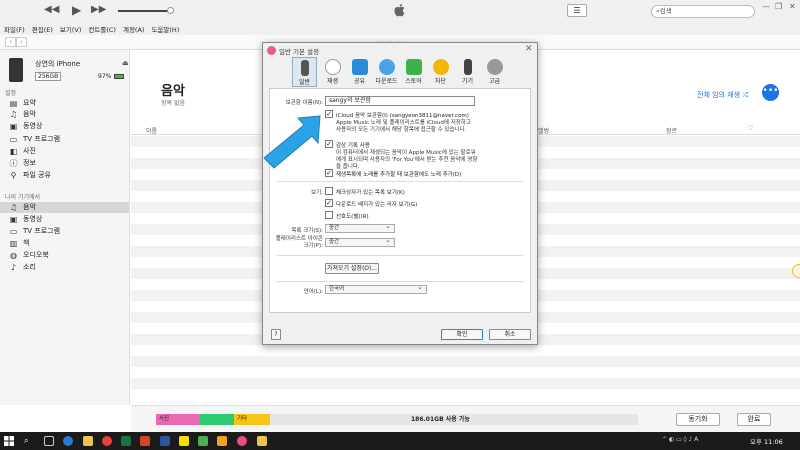 The height and width of the screenshot is (450, 800). What do you see at coordinates (494, 72) in the screenshot?
I see `tab-advanced: 고급` at bounding box center [494, 72].